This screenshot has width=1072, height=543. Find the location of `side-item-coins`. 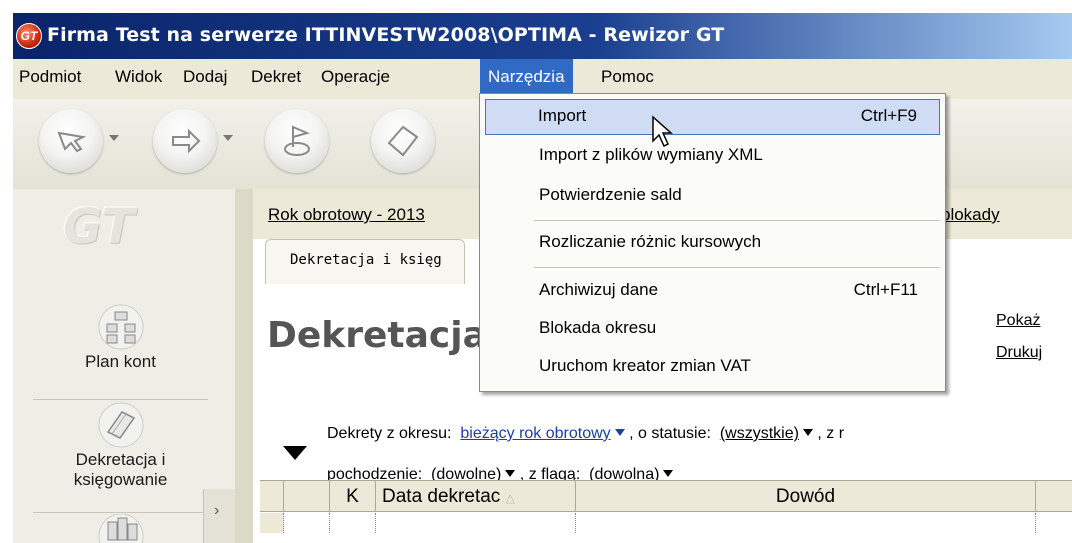

side-item-coins is located at coordinates (120, 528).